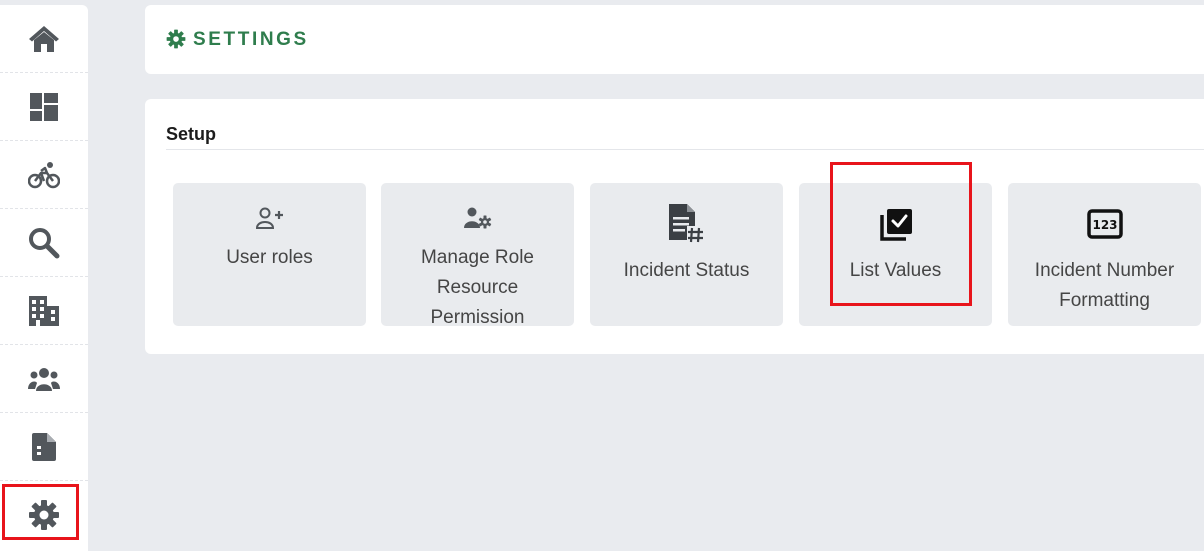 The width and height of the screenshot is (1204, 551). I want to click on sidebar-item-activity, so click(44, 175).